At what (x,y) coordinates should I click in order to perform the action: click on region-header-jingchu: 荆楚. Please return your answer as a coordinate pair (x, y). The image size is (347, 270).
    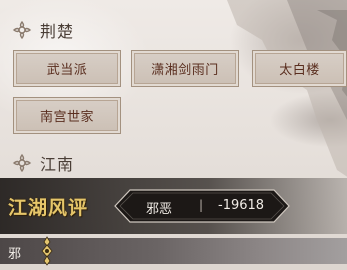
    Looking at the image, I should click on (43, 30).